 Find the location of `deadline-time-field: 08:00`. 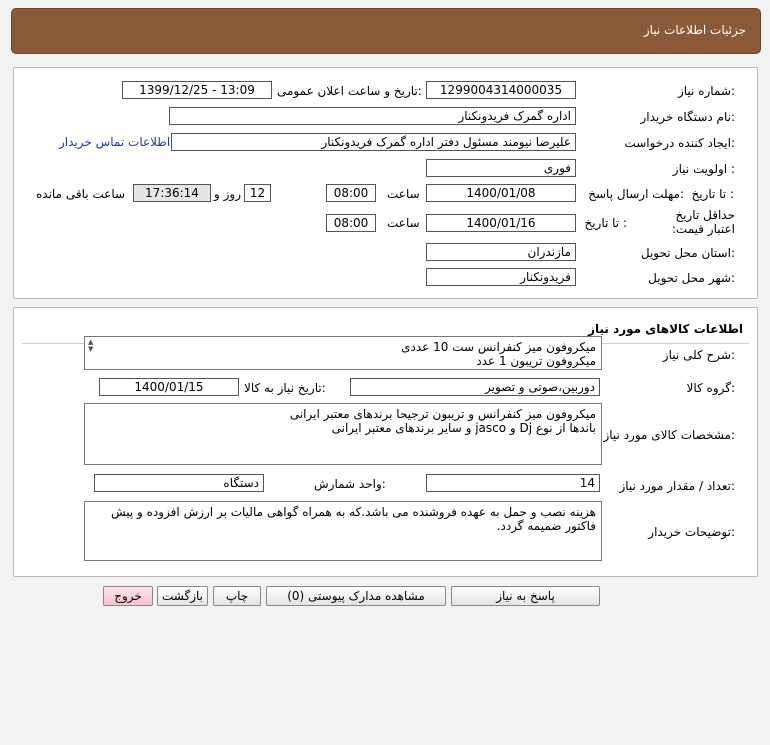

deadline-time-field: 08:00 is located at coordinates (351, 193).